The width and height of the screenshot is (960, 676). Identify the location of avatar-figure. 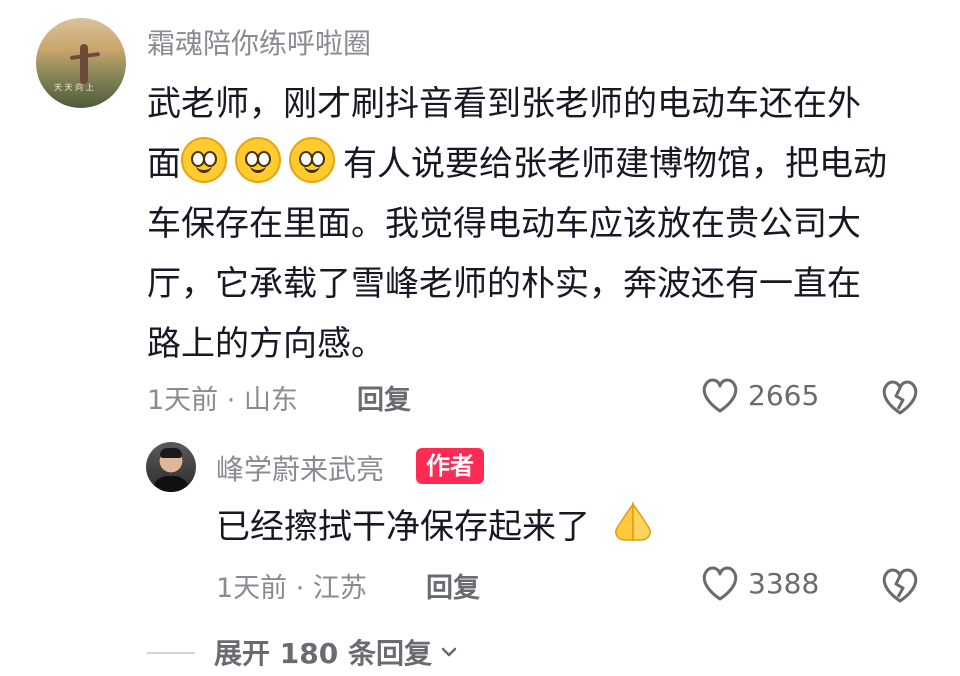
(84, 64).